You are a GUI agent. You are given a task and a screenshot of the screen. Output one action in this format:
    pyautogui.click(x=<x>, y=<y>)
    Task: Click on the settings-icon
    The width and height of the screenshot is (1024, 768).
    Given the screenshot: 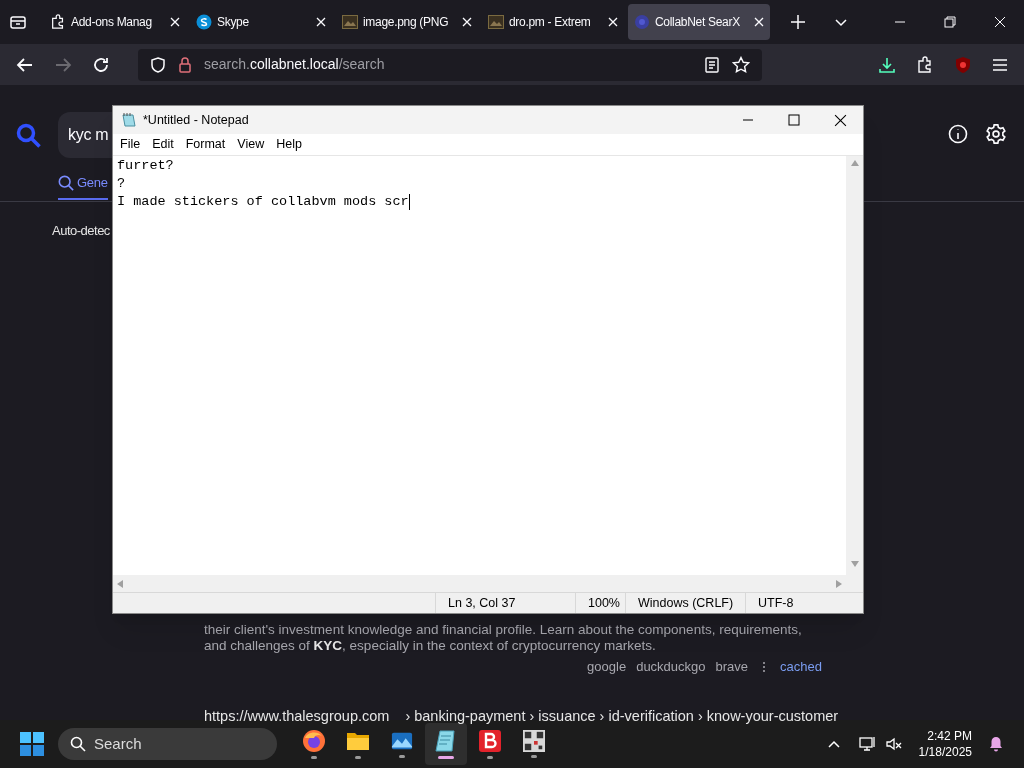 What is the action you would take?
    pyautogui.click(x=996, y=134)
    